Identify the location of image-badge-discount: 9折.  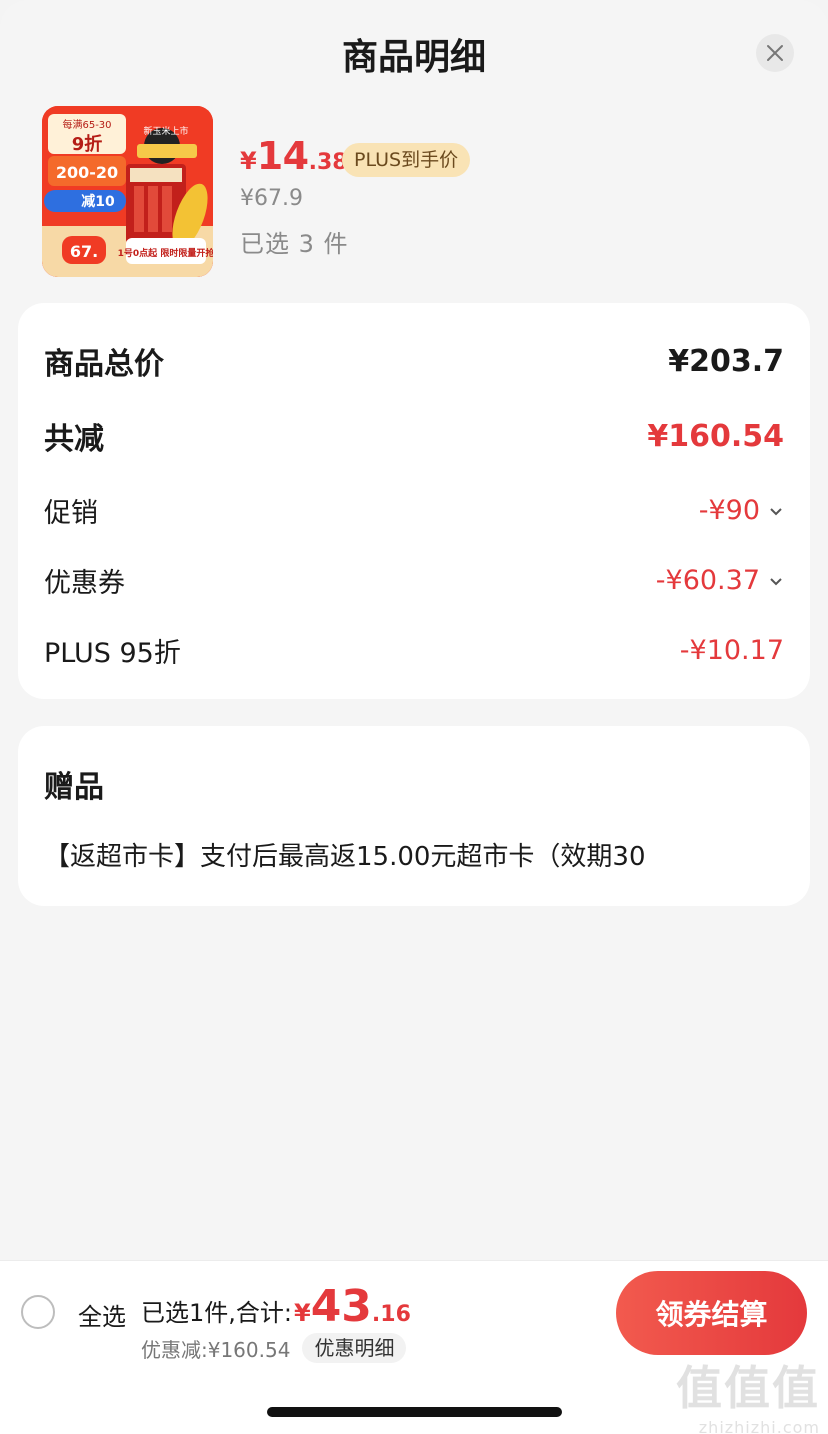
(87, 144).